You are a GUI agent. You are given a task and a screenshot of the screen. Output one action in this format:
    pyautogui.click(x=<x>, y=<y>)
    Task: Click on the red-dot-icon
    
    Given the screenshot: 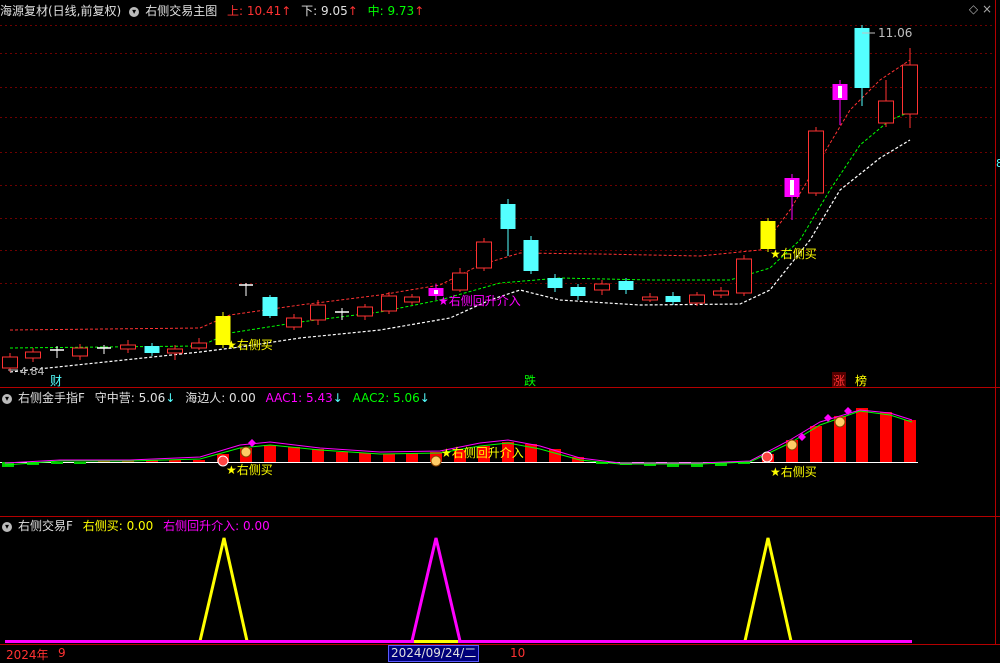 What is the action you would take?
    pyautogui.click(x=767, y=457)
    